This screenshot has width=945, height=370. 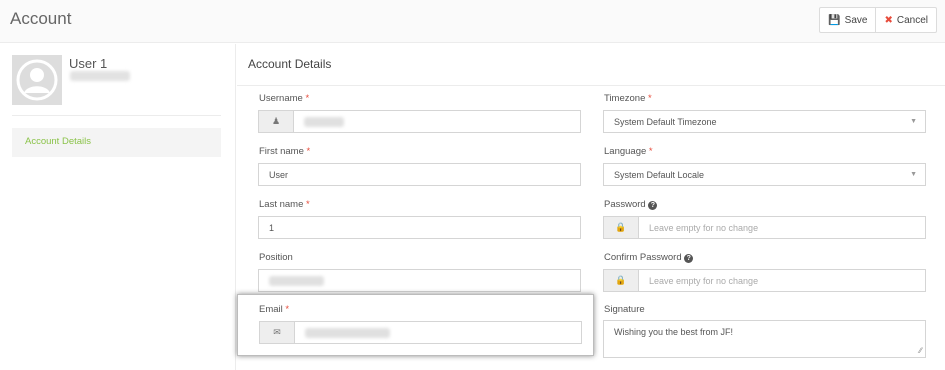 What do you see at coordinates (284, 204) in the screenshot?
I see `last-name-label: Last name *` at bounding box center [284, 204].